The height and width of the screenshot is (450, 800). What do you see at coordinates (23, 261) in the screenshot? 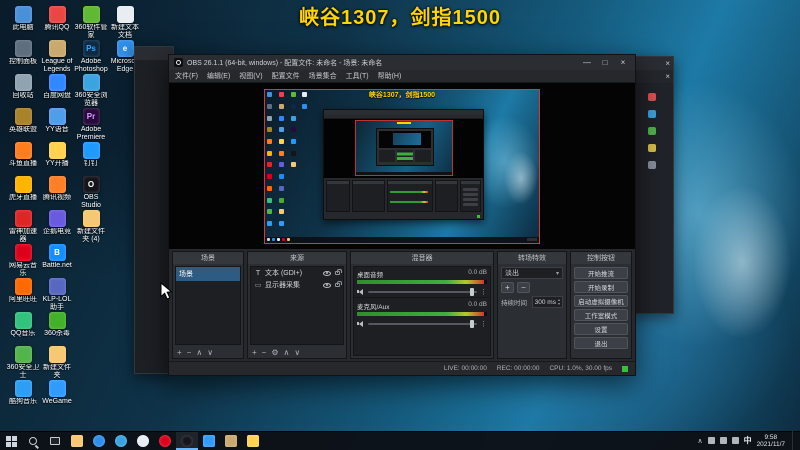
I see `desktop-icon: 网易云音乐` at bounding box center [23, 261].